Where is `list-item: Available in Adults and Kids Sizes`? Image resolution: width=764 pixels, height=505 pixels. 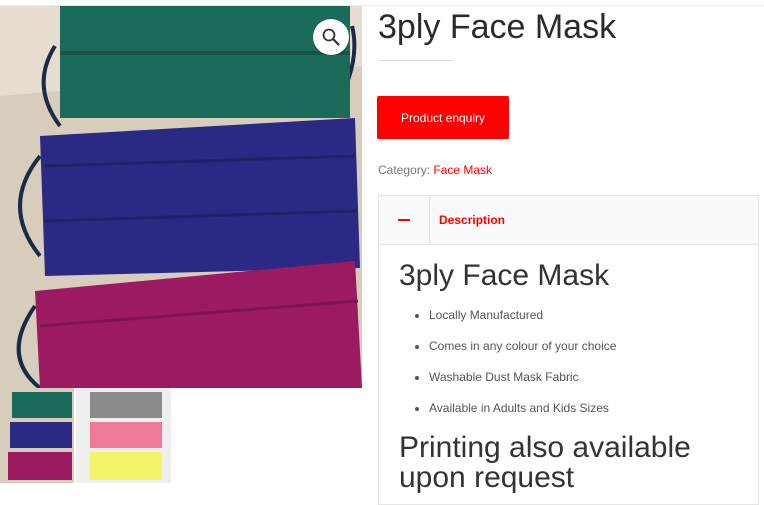
list-item: Available in Adults and Kids Sizes is located at coordinates (589, 415).